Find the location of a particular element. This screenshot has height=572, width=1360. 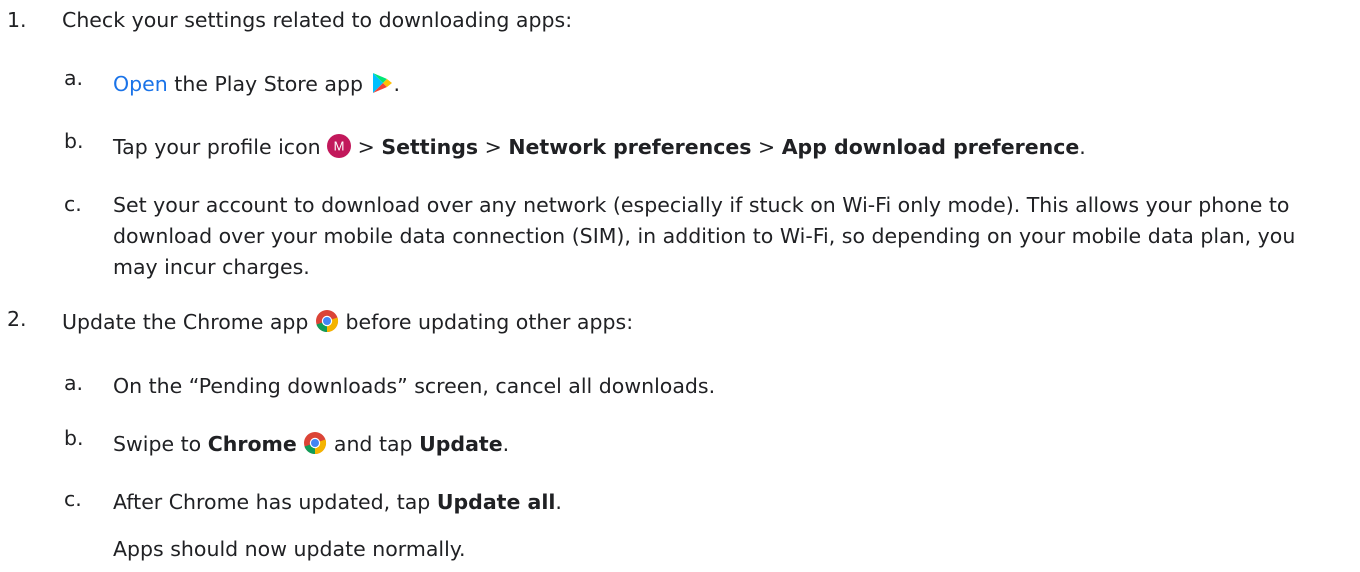

substep-text: Swipe to Chrome and tap Update. is located at coordinates (725, 446).